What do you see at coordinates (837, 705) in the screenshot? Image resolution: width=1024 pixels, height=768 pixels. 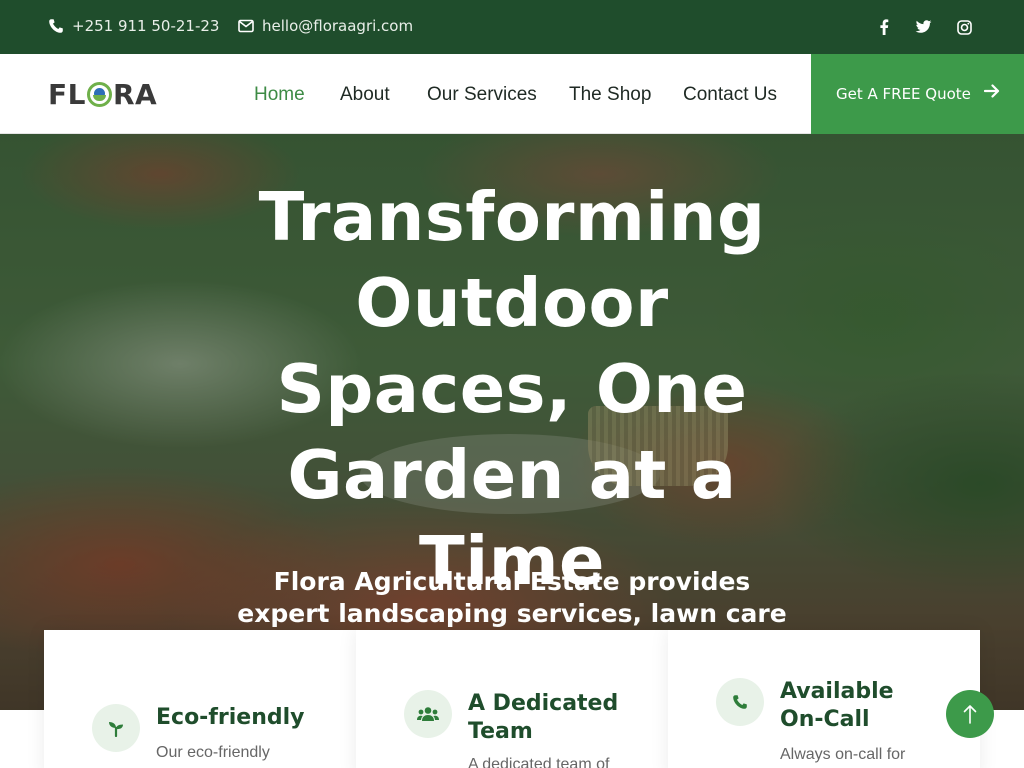 I see `feature-title: Available On-Call` at bounding box center [837, 705].